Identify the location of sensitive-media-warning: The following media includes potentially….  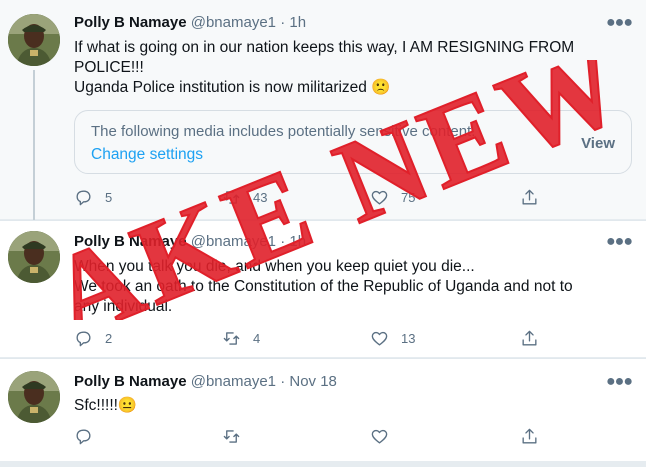
(353, 142).